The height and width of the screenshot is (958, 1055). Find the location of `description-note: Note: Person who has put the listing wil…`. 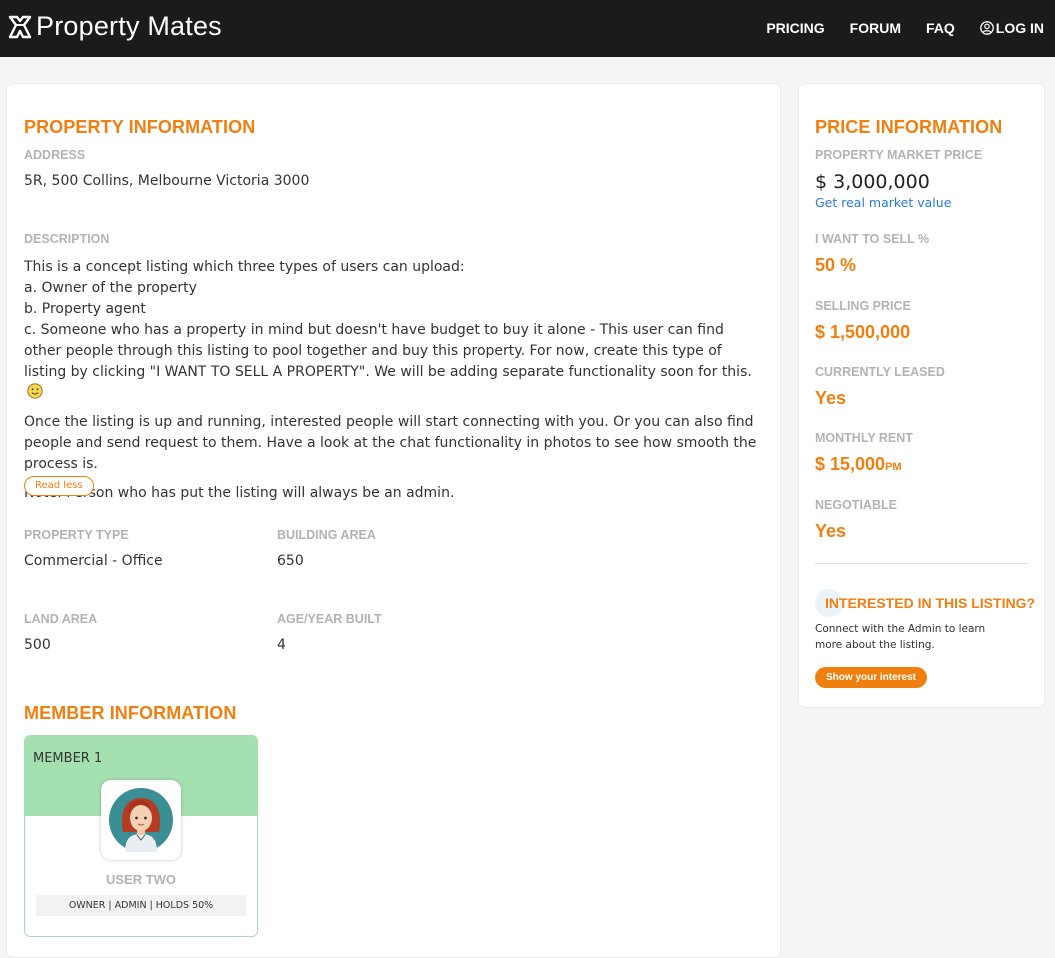

description-note: Note: Person who has put the listing wil… is located at coordinates (239, 493).